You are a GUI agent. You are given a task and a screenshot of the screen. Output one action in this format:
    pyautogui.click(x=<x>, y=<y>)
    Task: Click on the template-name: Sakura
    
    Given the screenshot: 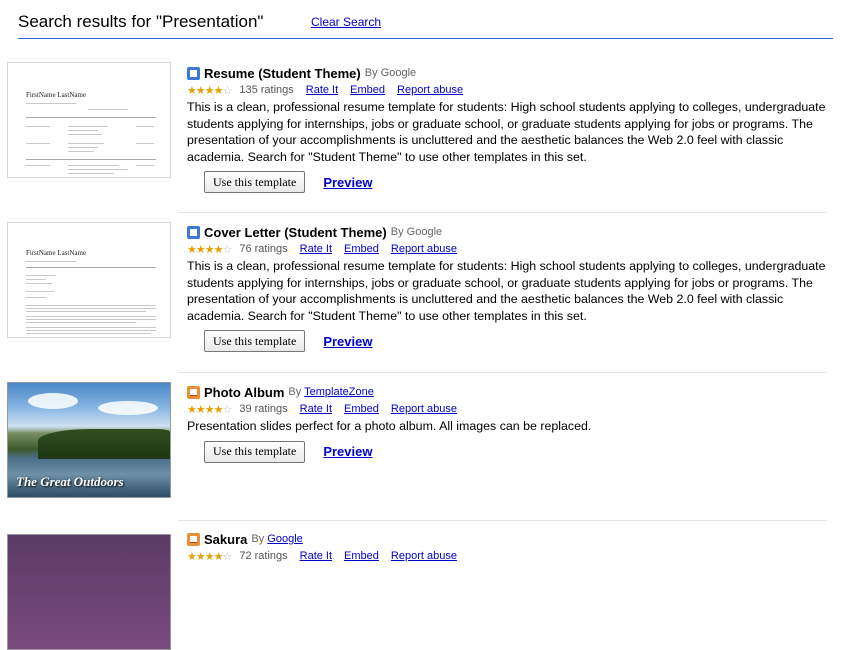 What is the action you would take?
    pyautogui.click(x=225, y=539)
    